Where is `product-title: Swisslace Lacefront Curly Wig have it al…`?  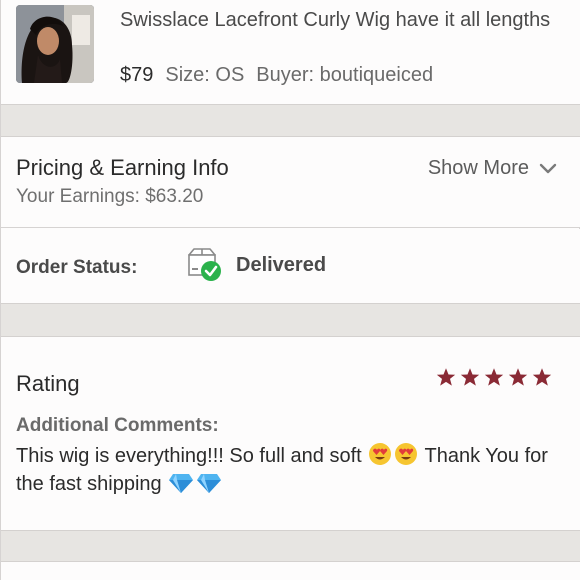 product-title: Swisslace Lacefront Curly Wig have it al… is located at coordinates (340, 20).